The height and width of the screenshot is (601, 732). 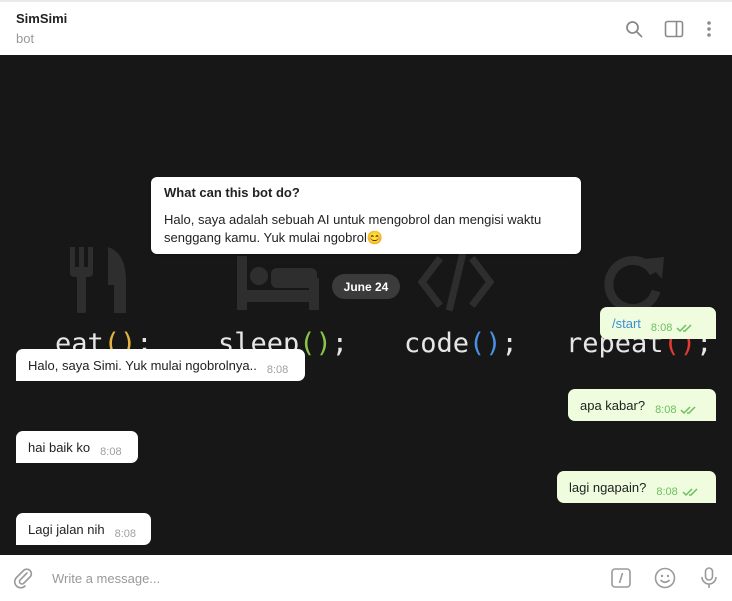 What do you see at coordinates (634, 29) in the screenshot?
I see `search-icon` at bounding box center [634, 29].